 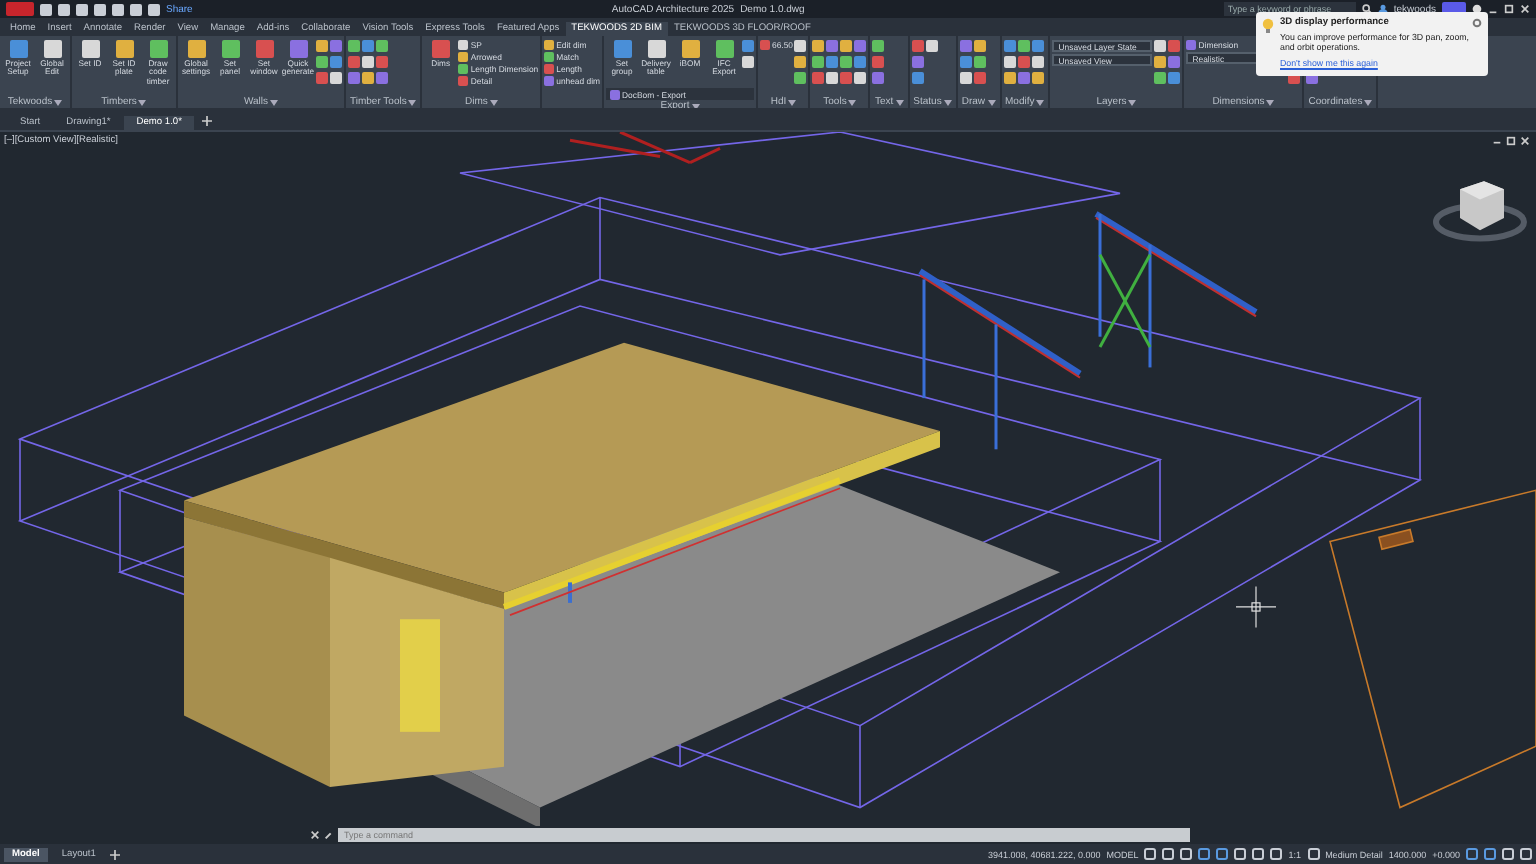 What do you see at coordinates (1480, 211) in the screenshot?
I see `viewcube-icon` at bounding box center [1480, 211].